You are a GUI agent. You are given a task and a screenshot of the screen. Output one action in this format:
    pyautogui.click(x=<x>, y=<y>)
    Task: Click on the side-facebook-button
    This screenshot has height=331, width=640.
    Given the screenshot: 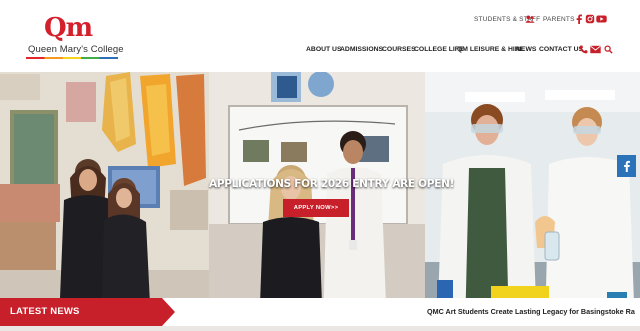 What is the action you would take?
    pyautogui.click(x=626, y=166)
    